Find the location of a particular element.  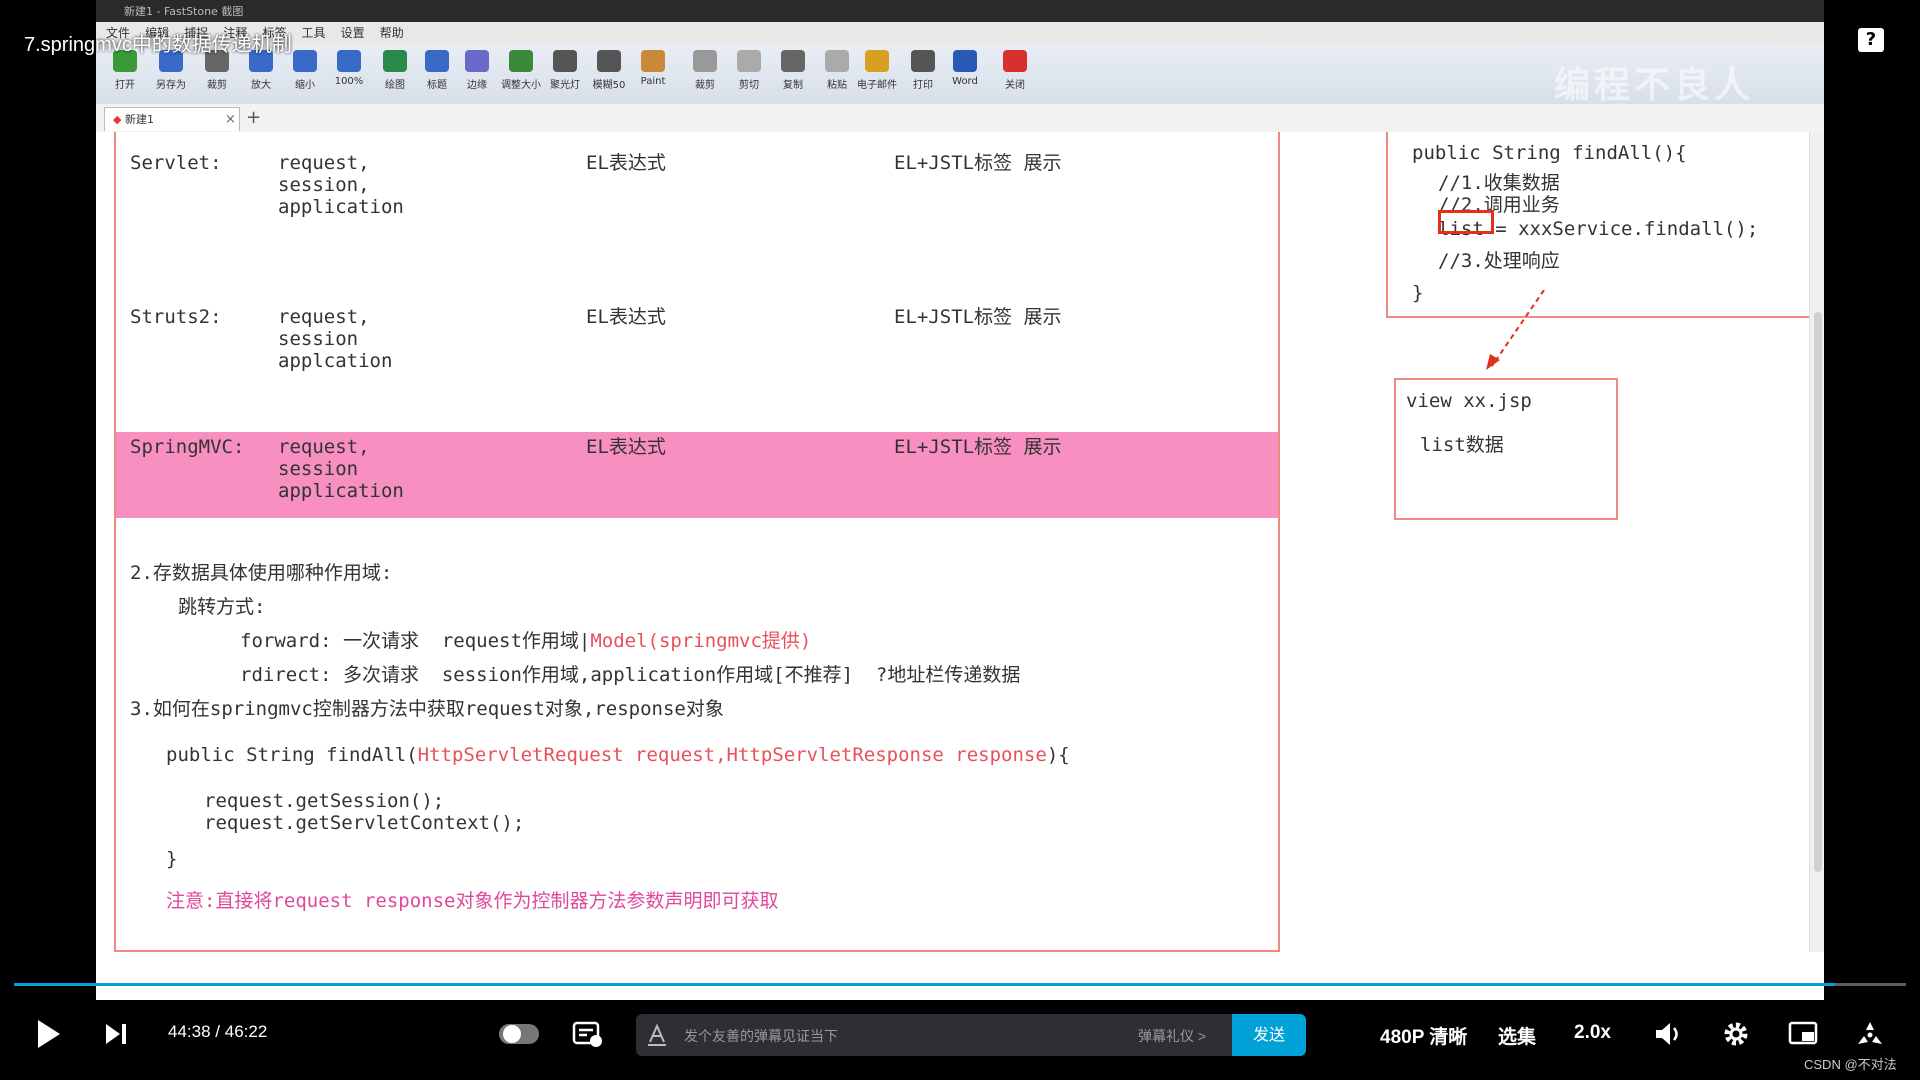

danmaku-etiquette-link: 弹幕礼仪 > is located at coordinates (1172, 1036).